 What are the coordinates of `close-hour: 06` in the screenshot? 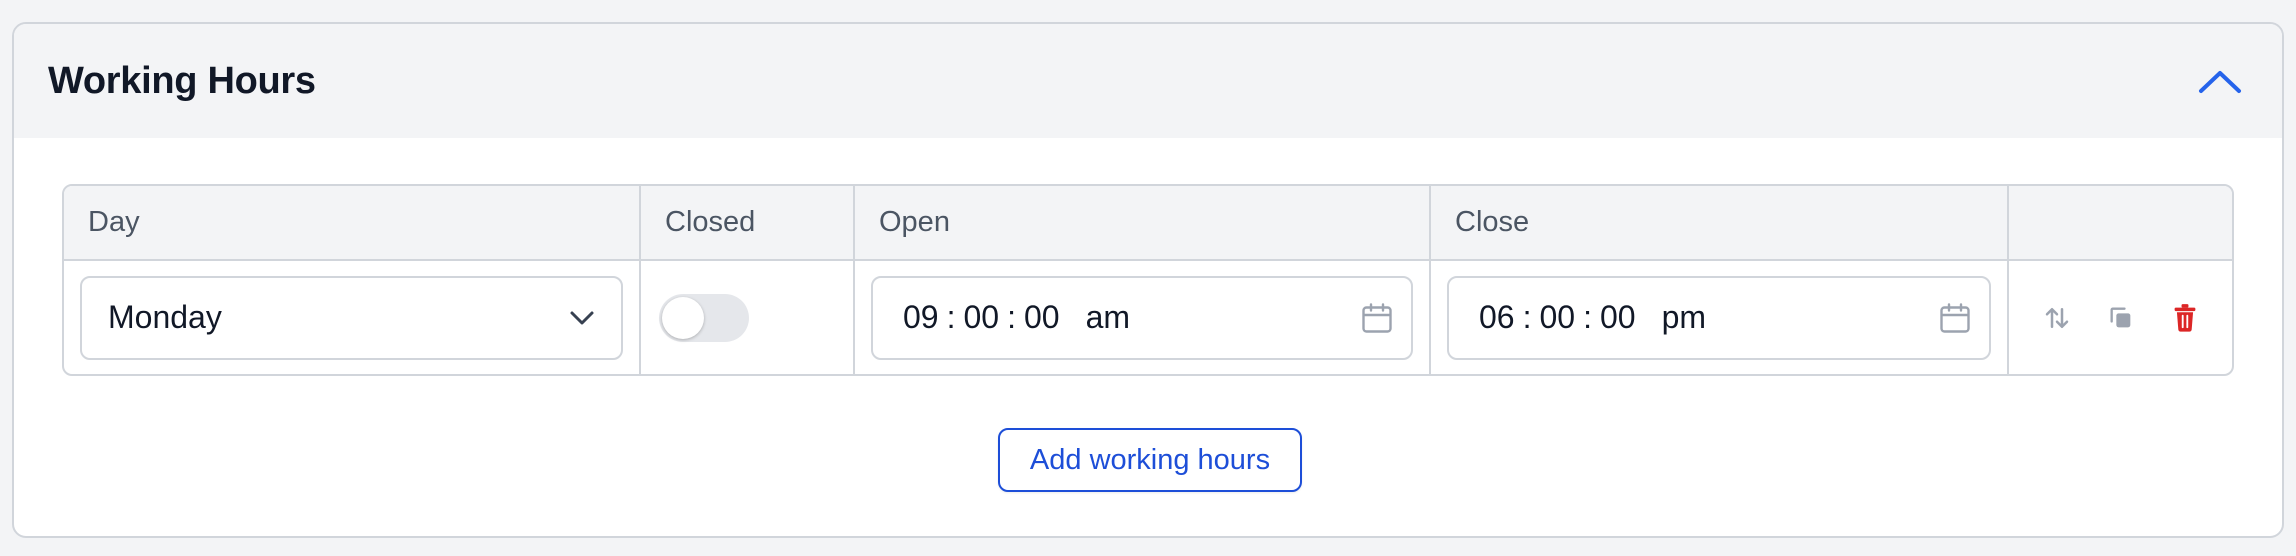 It's located at (1497, 317).